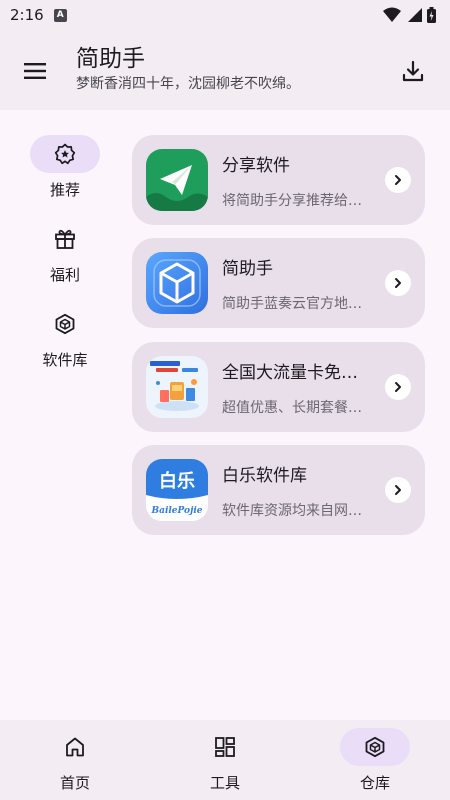  Describe the element at coordinates (64, 190) in the screenshot. I see `rail-label-recommend: 推荐` at that location.